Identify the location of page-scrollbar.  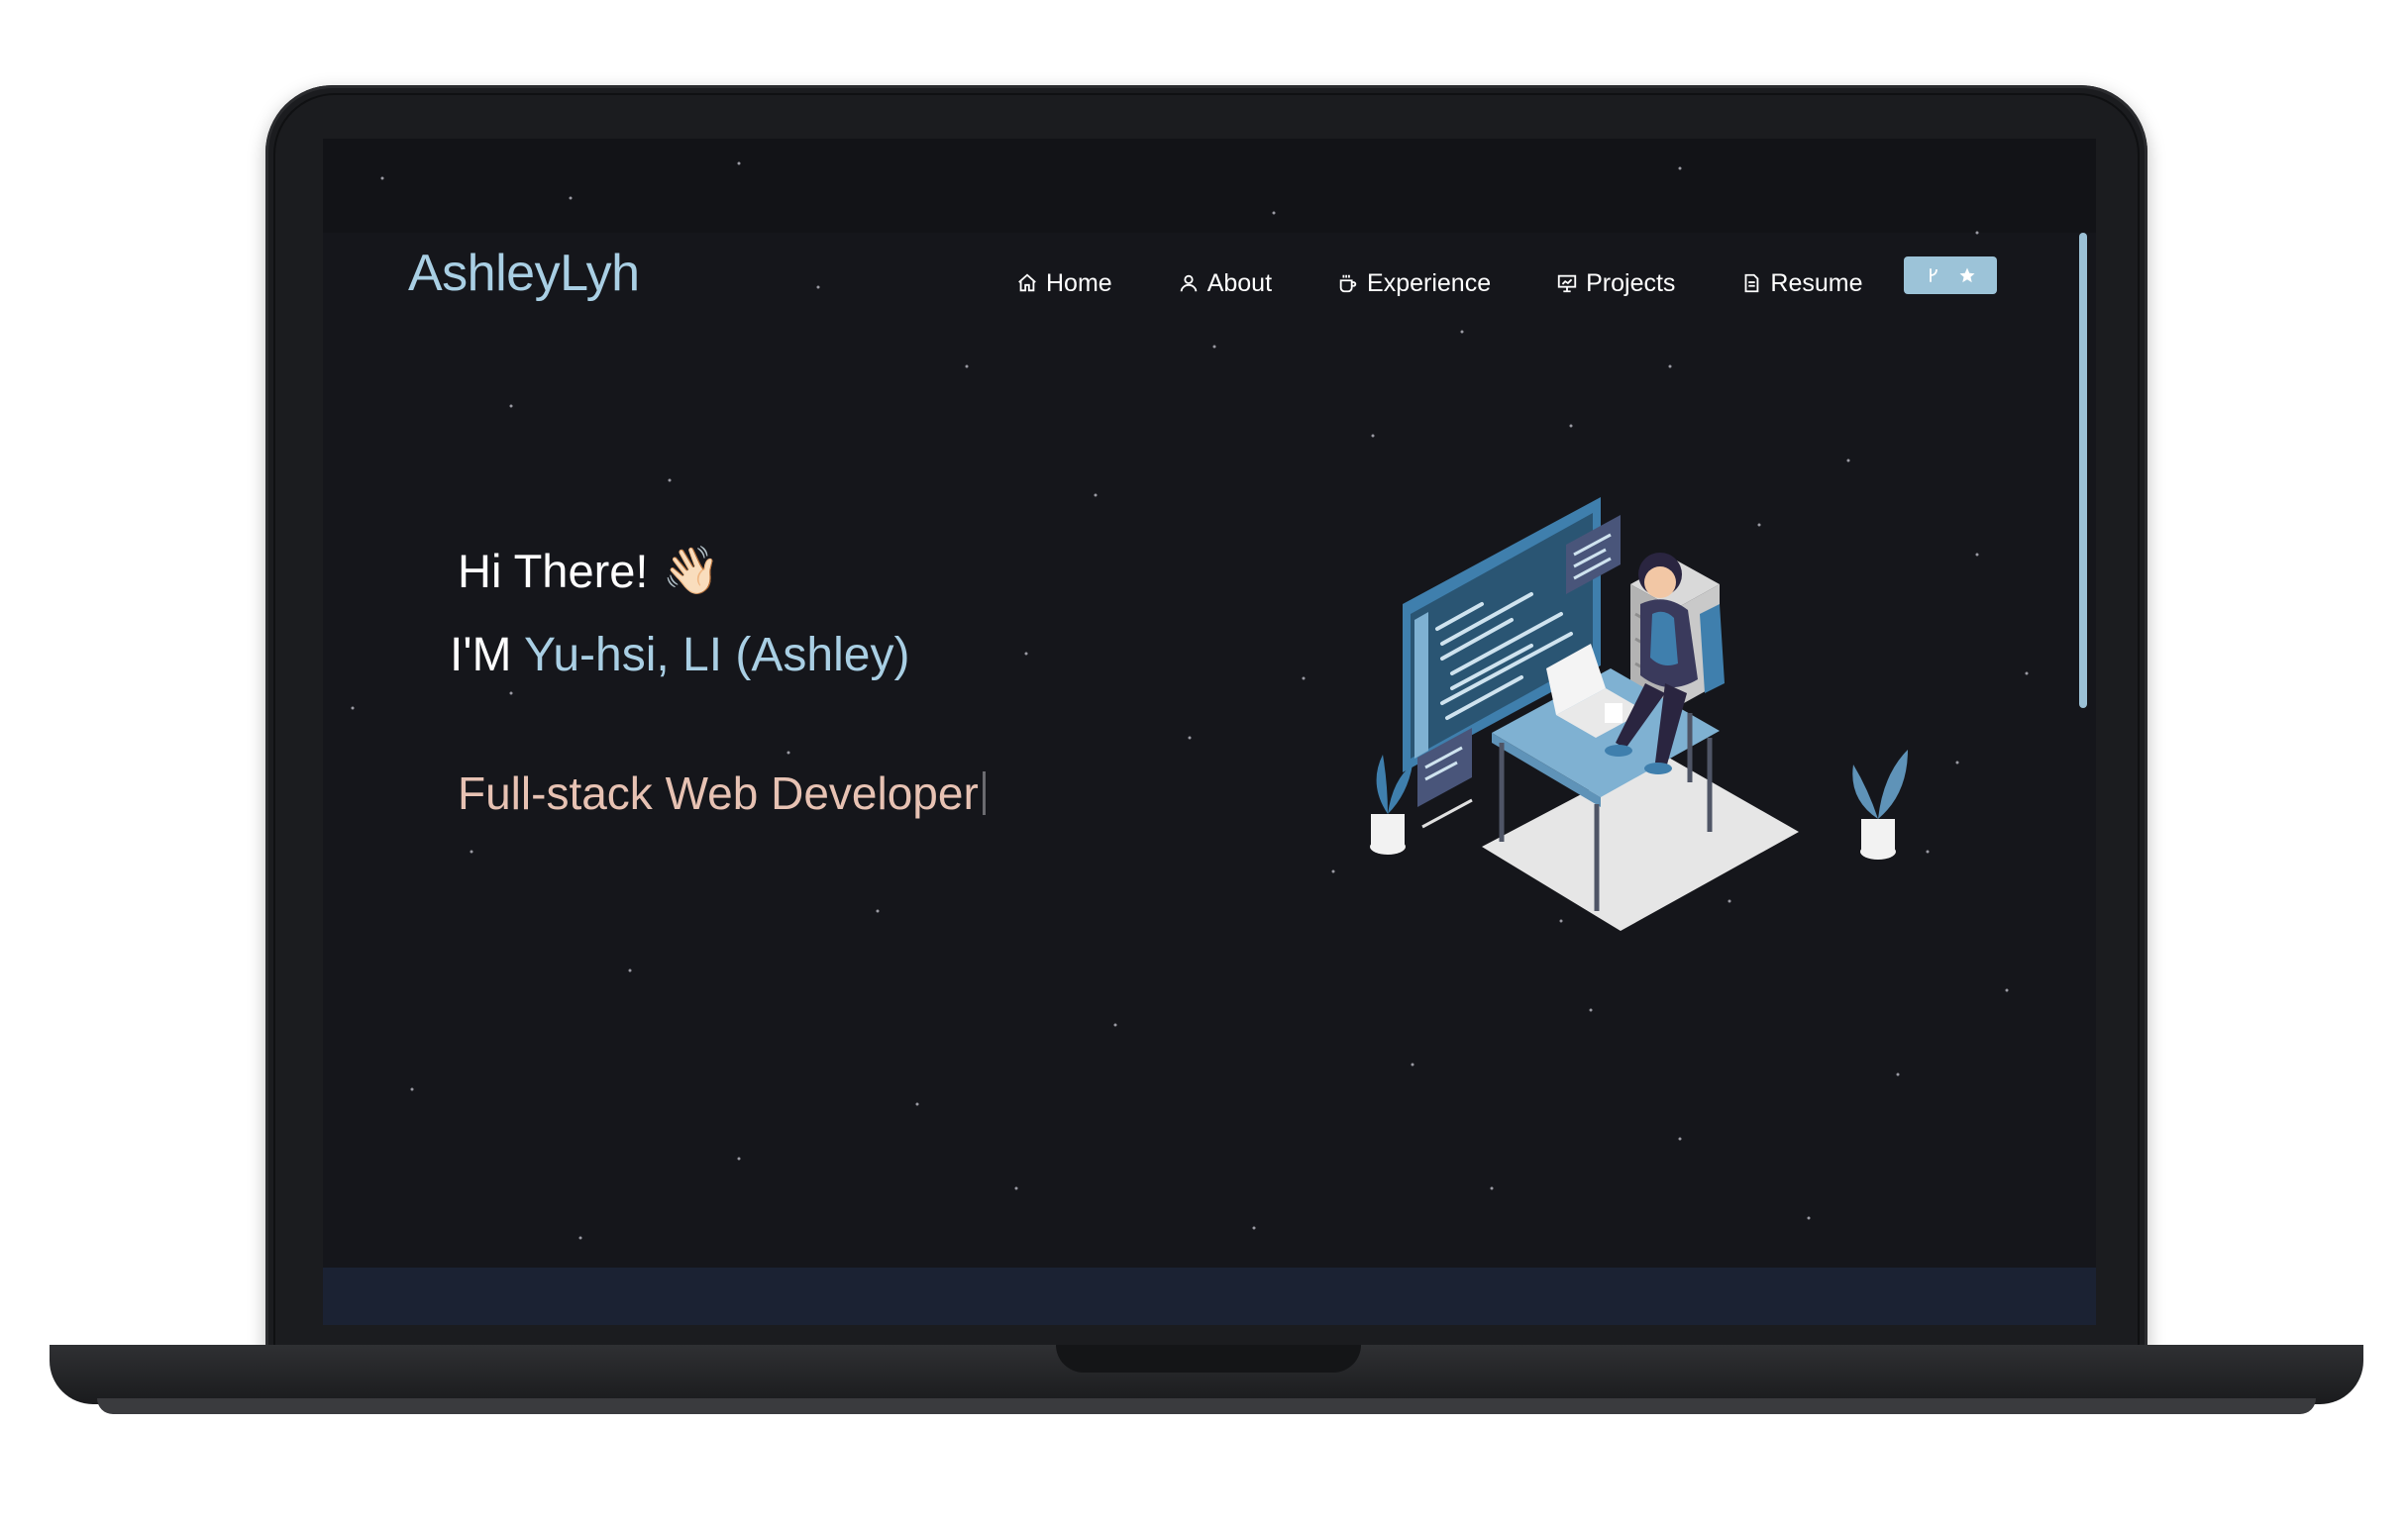
(2083, 470).